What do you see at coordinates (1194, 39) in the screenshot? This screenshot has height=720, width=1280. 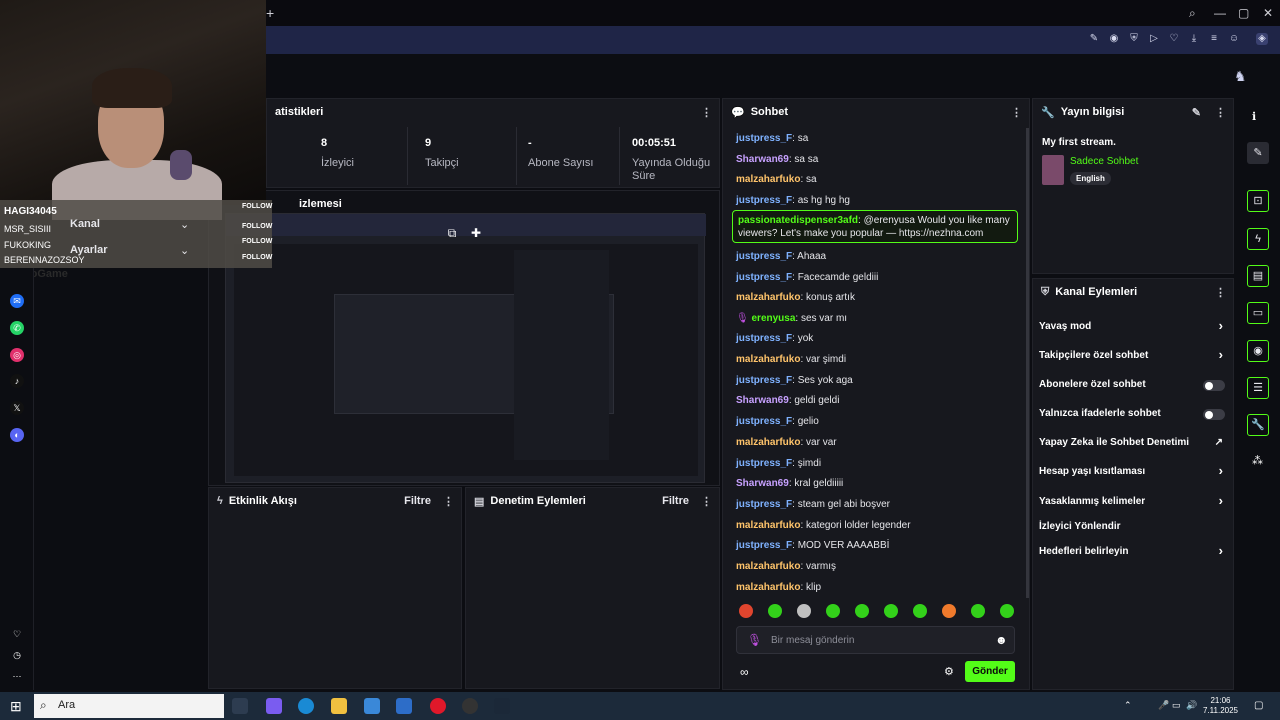 I see `download-icon: ⤓` at bounding box center [1194, 39].